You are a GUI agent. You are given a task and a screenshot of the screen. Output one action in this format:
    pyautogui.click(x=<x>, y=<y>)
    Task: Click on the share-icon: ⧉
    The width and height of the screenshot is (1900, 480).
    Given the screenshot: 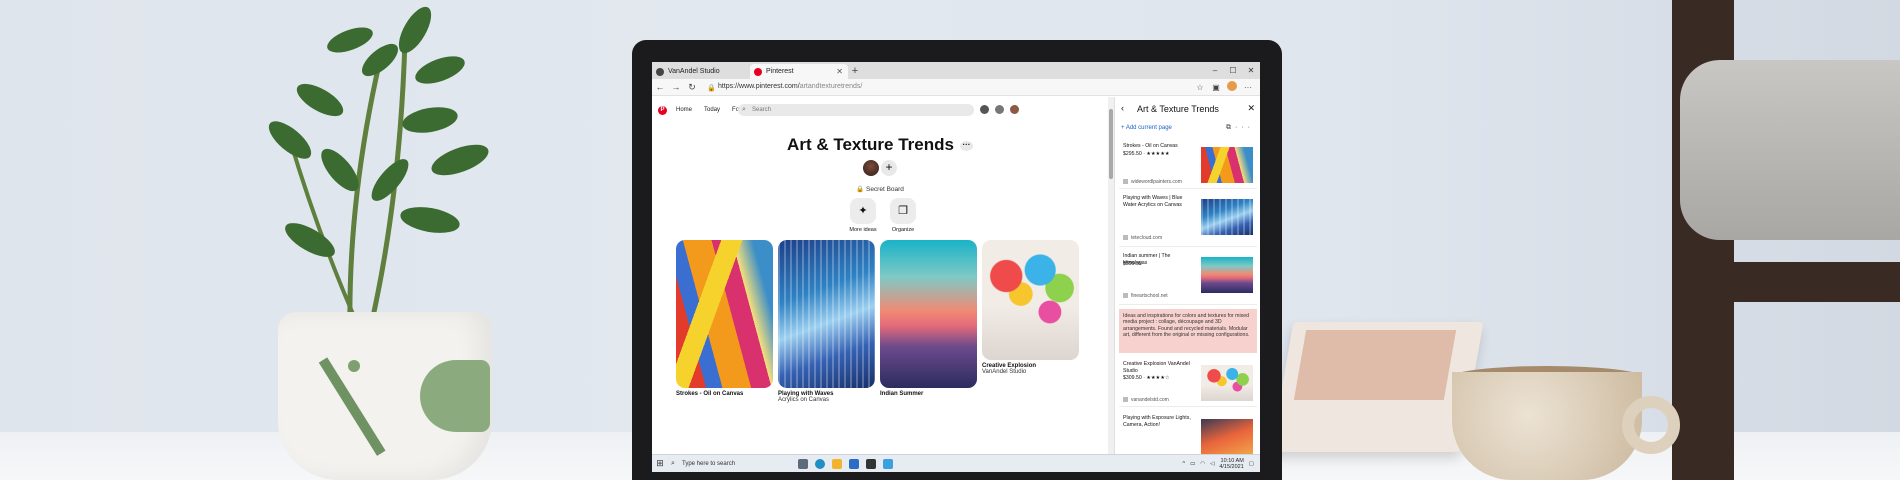 What is the action you would take?
    pyautogui.click(x=1230, y=127)
    